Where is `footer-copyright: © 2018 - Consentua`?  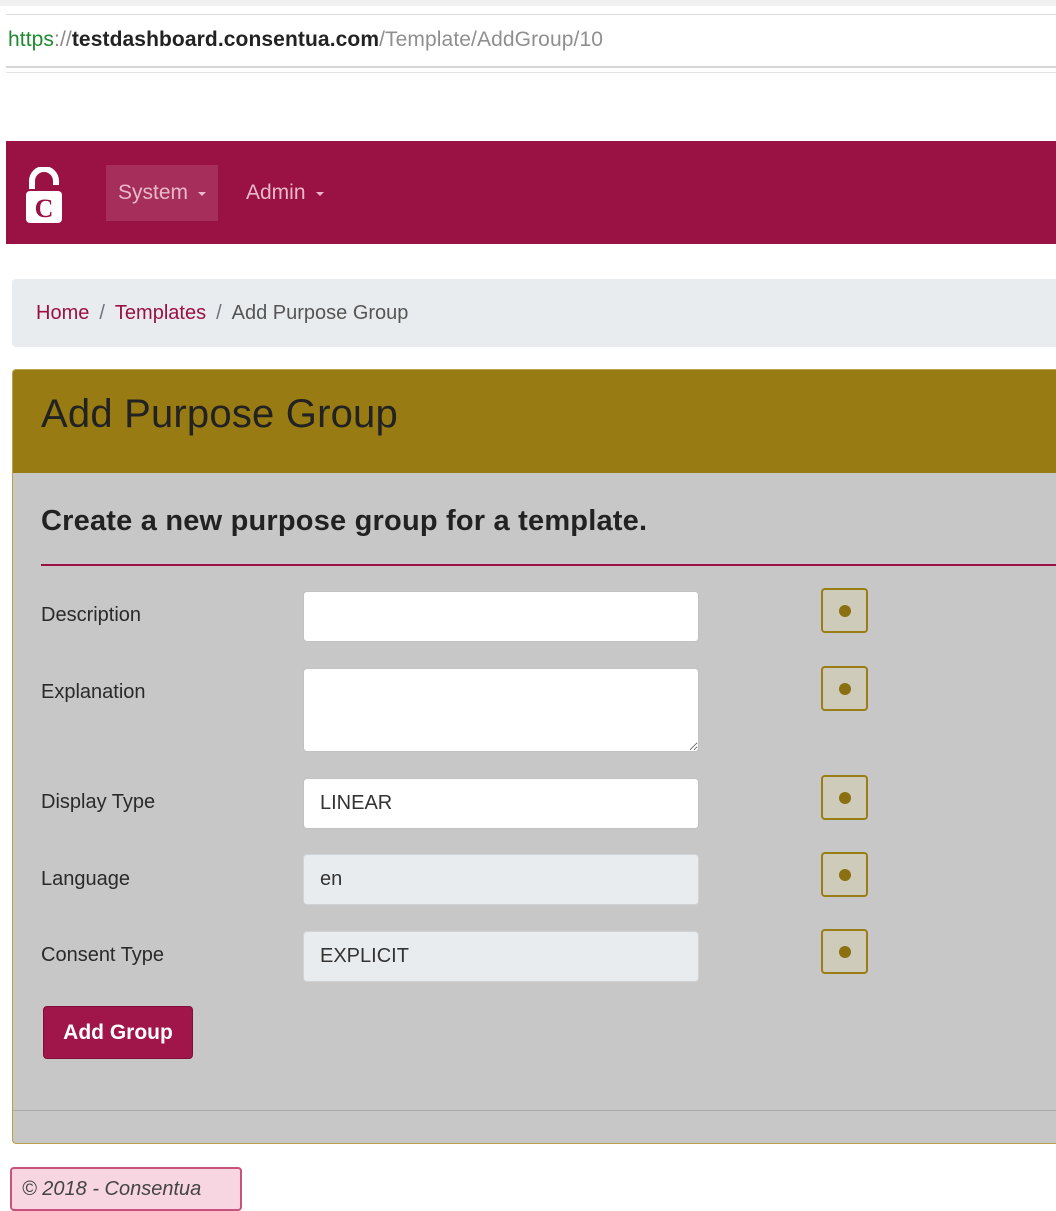
footer-copyright: © 2018 - Consentua is located at coordinates (126, 1189).